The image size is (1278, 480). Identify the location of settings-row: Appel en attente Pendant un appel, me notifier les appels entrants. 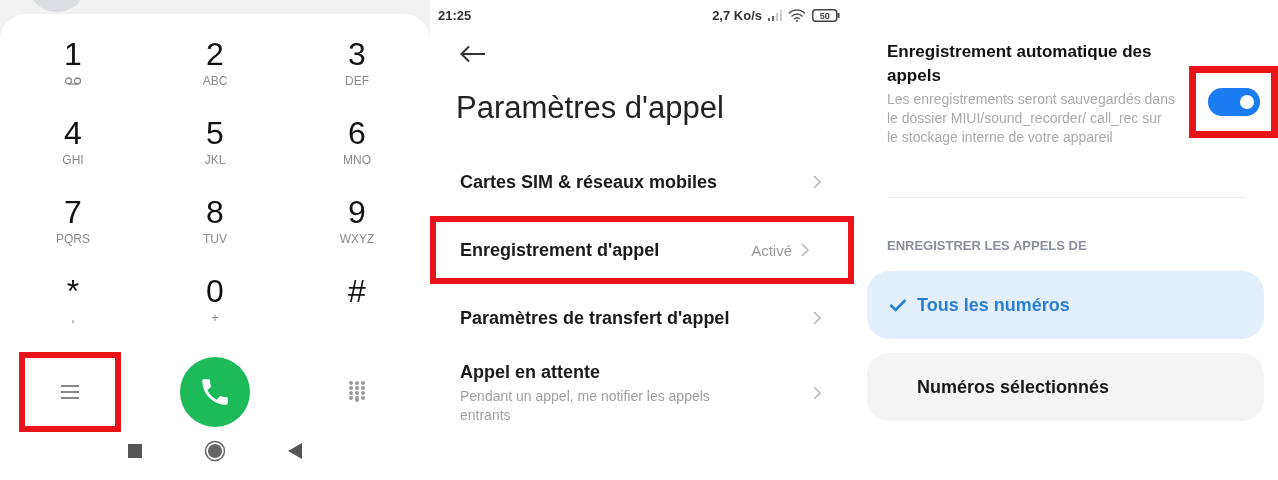
(645, 393).